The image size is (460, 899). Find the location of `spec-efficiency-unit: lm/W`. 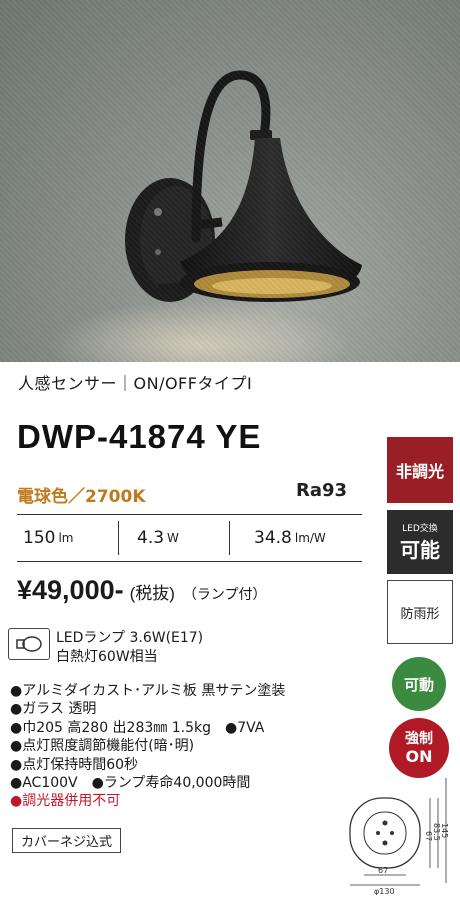

spec-efficiency-unit: lm/W is located at coordinates (310, 538).